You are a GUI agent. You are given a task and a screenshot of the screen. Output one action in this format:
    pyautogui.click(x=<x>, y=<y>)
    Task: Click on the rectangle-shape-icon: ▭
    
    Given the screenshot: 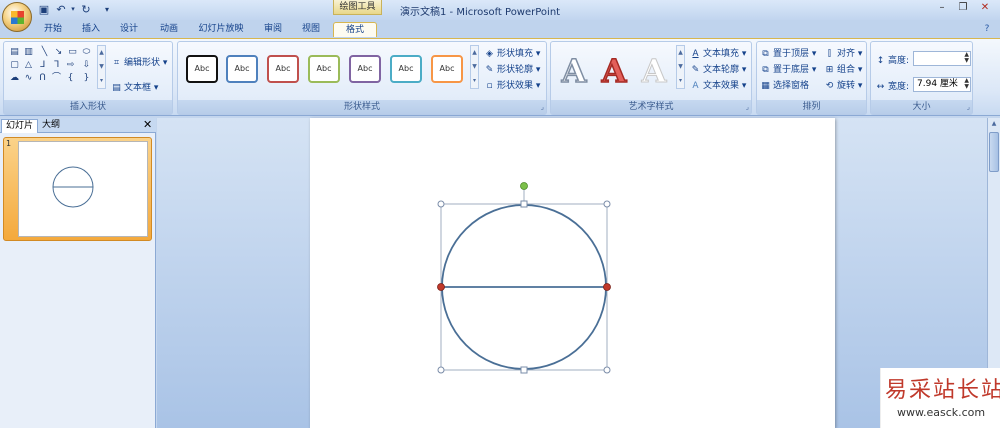 What is the action you would take?
    pyautogui.click(x=72, y=52)
    